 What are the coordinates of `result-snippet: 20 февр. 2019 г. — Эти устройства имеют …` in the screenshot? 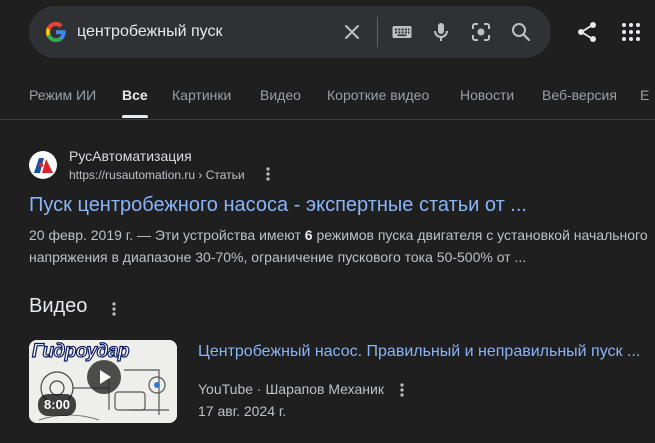 It's located at (340, 246).